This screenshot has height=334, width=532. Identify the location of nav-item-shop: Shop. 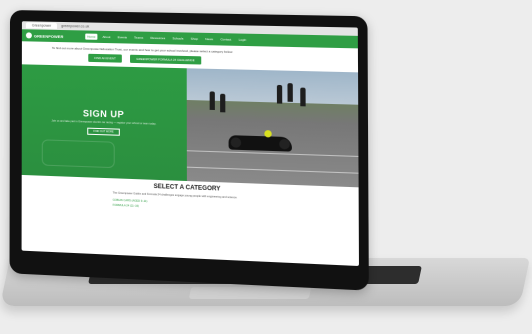
(194, 39).